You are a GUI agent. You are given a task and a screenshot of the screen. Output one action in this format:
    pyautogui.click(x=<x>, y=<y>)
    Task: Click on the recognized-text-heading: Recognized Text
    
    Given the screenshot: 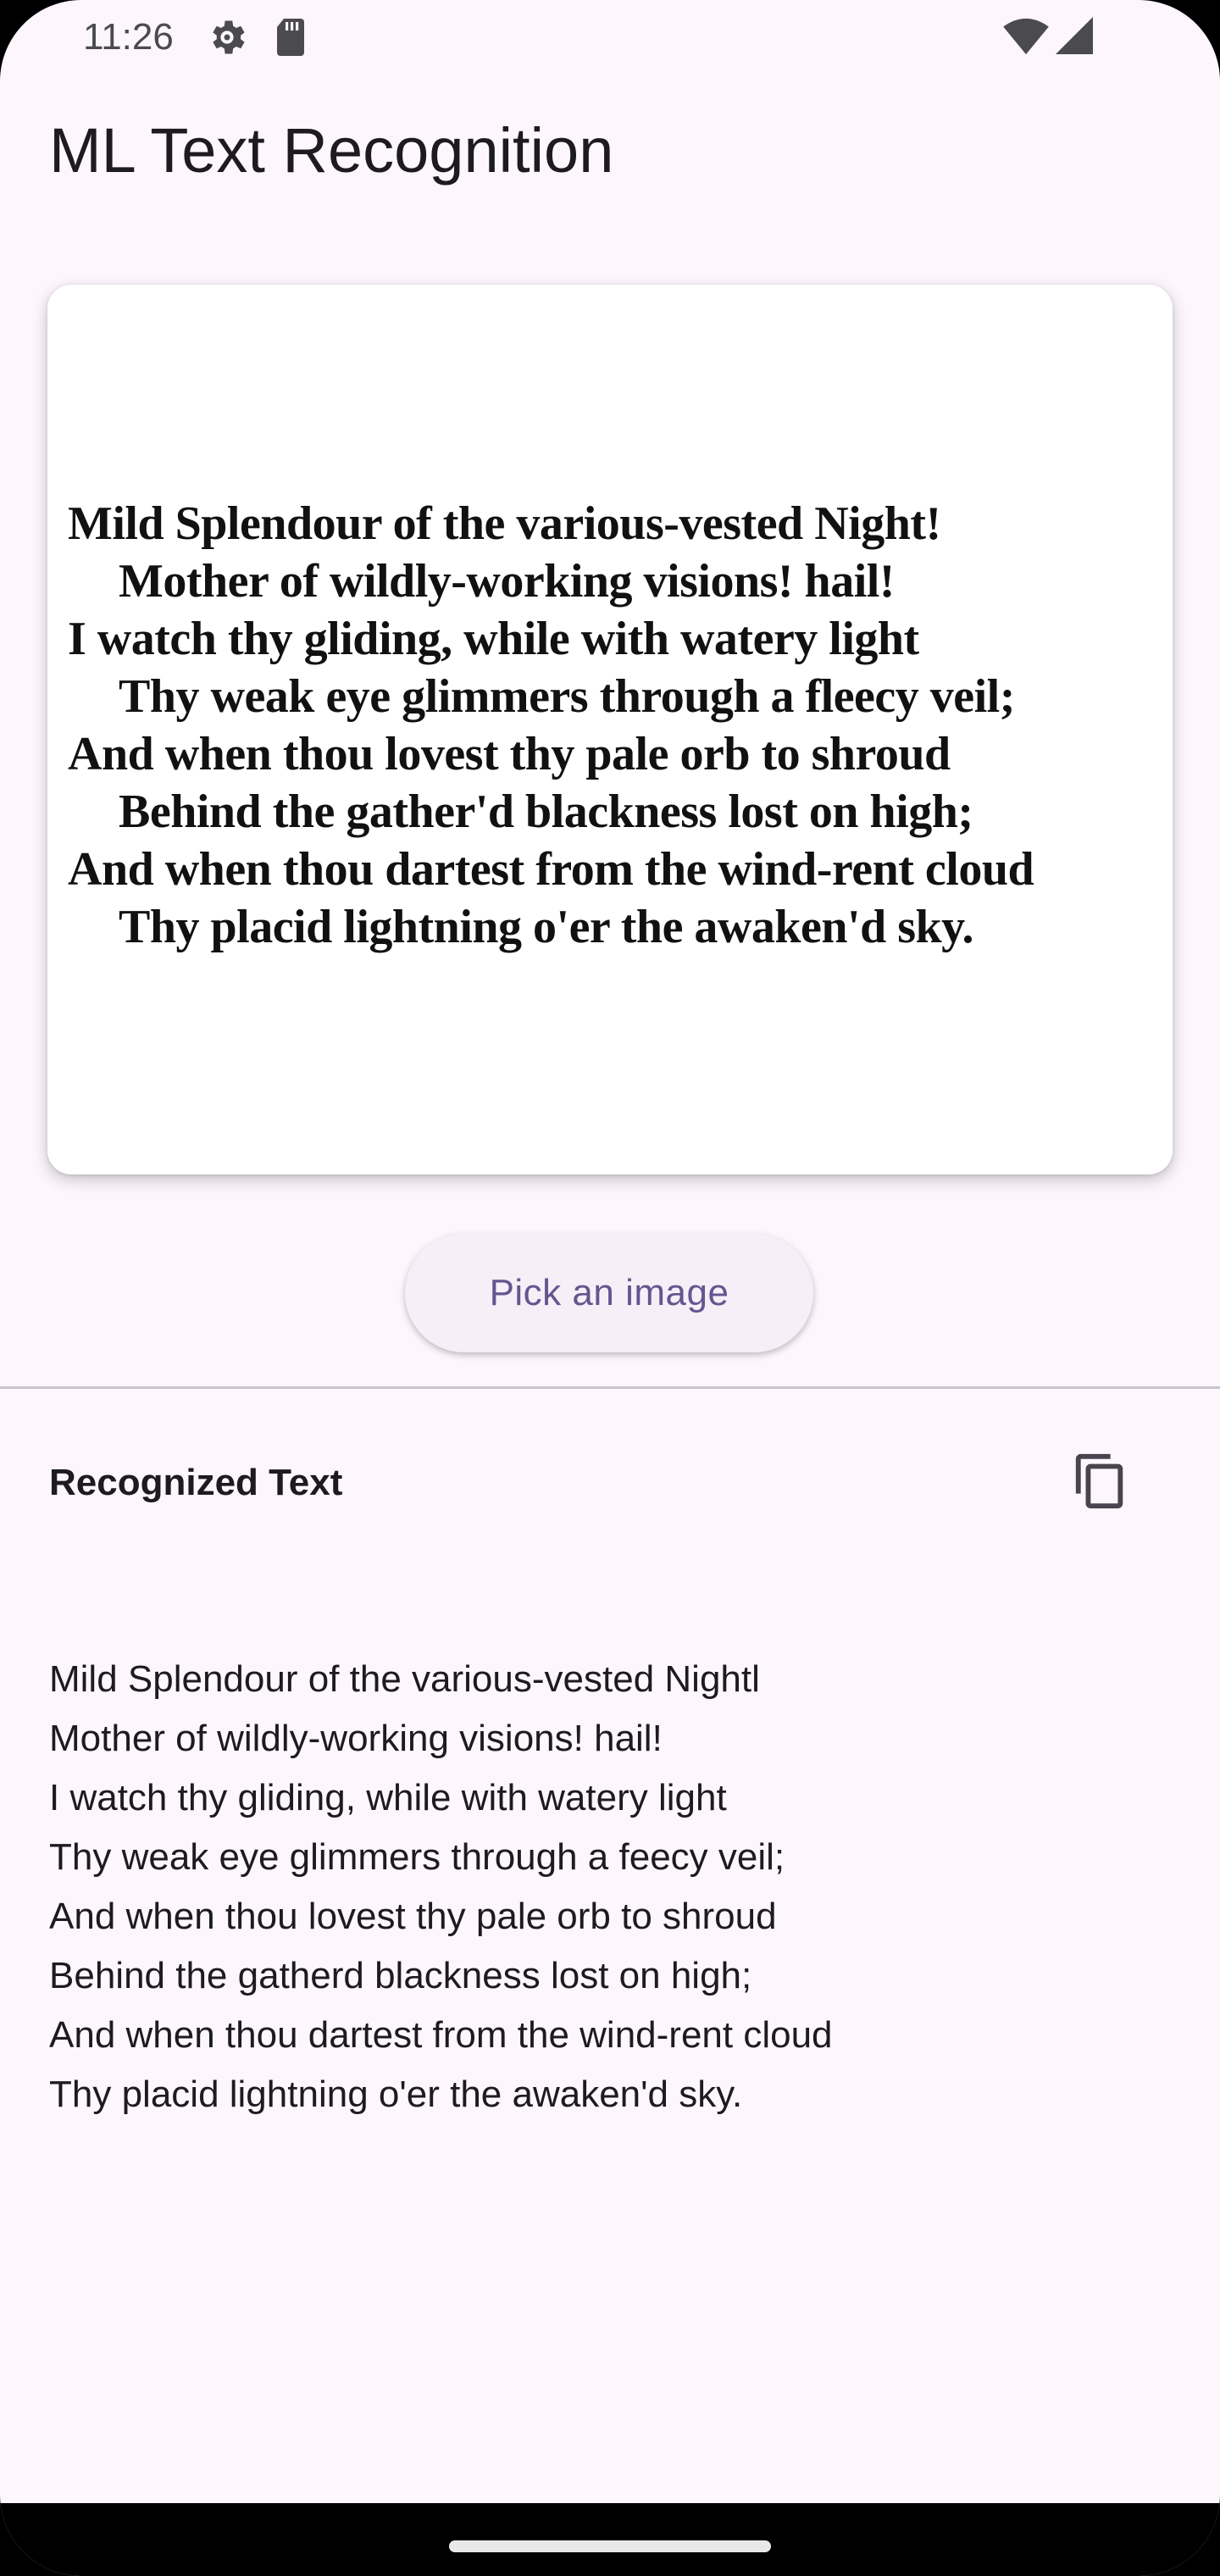 What is the action you would take?
    pyautogui.click(x=196, y=1482)
    